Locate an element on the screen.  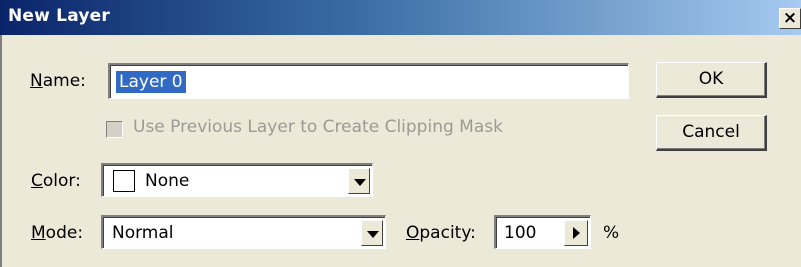
clipping-mask-checkbox is located at coordinates (114, 129).